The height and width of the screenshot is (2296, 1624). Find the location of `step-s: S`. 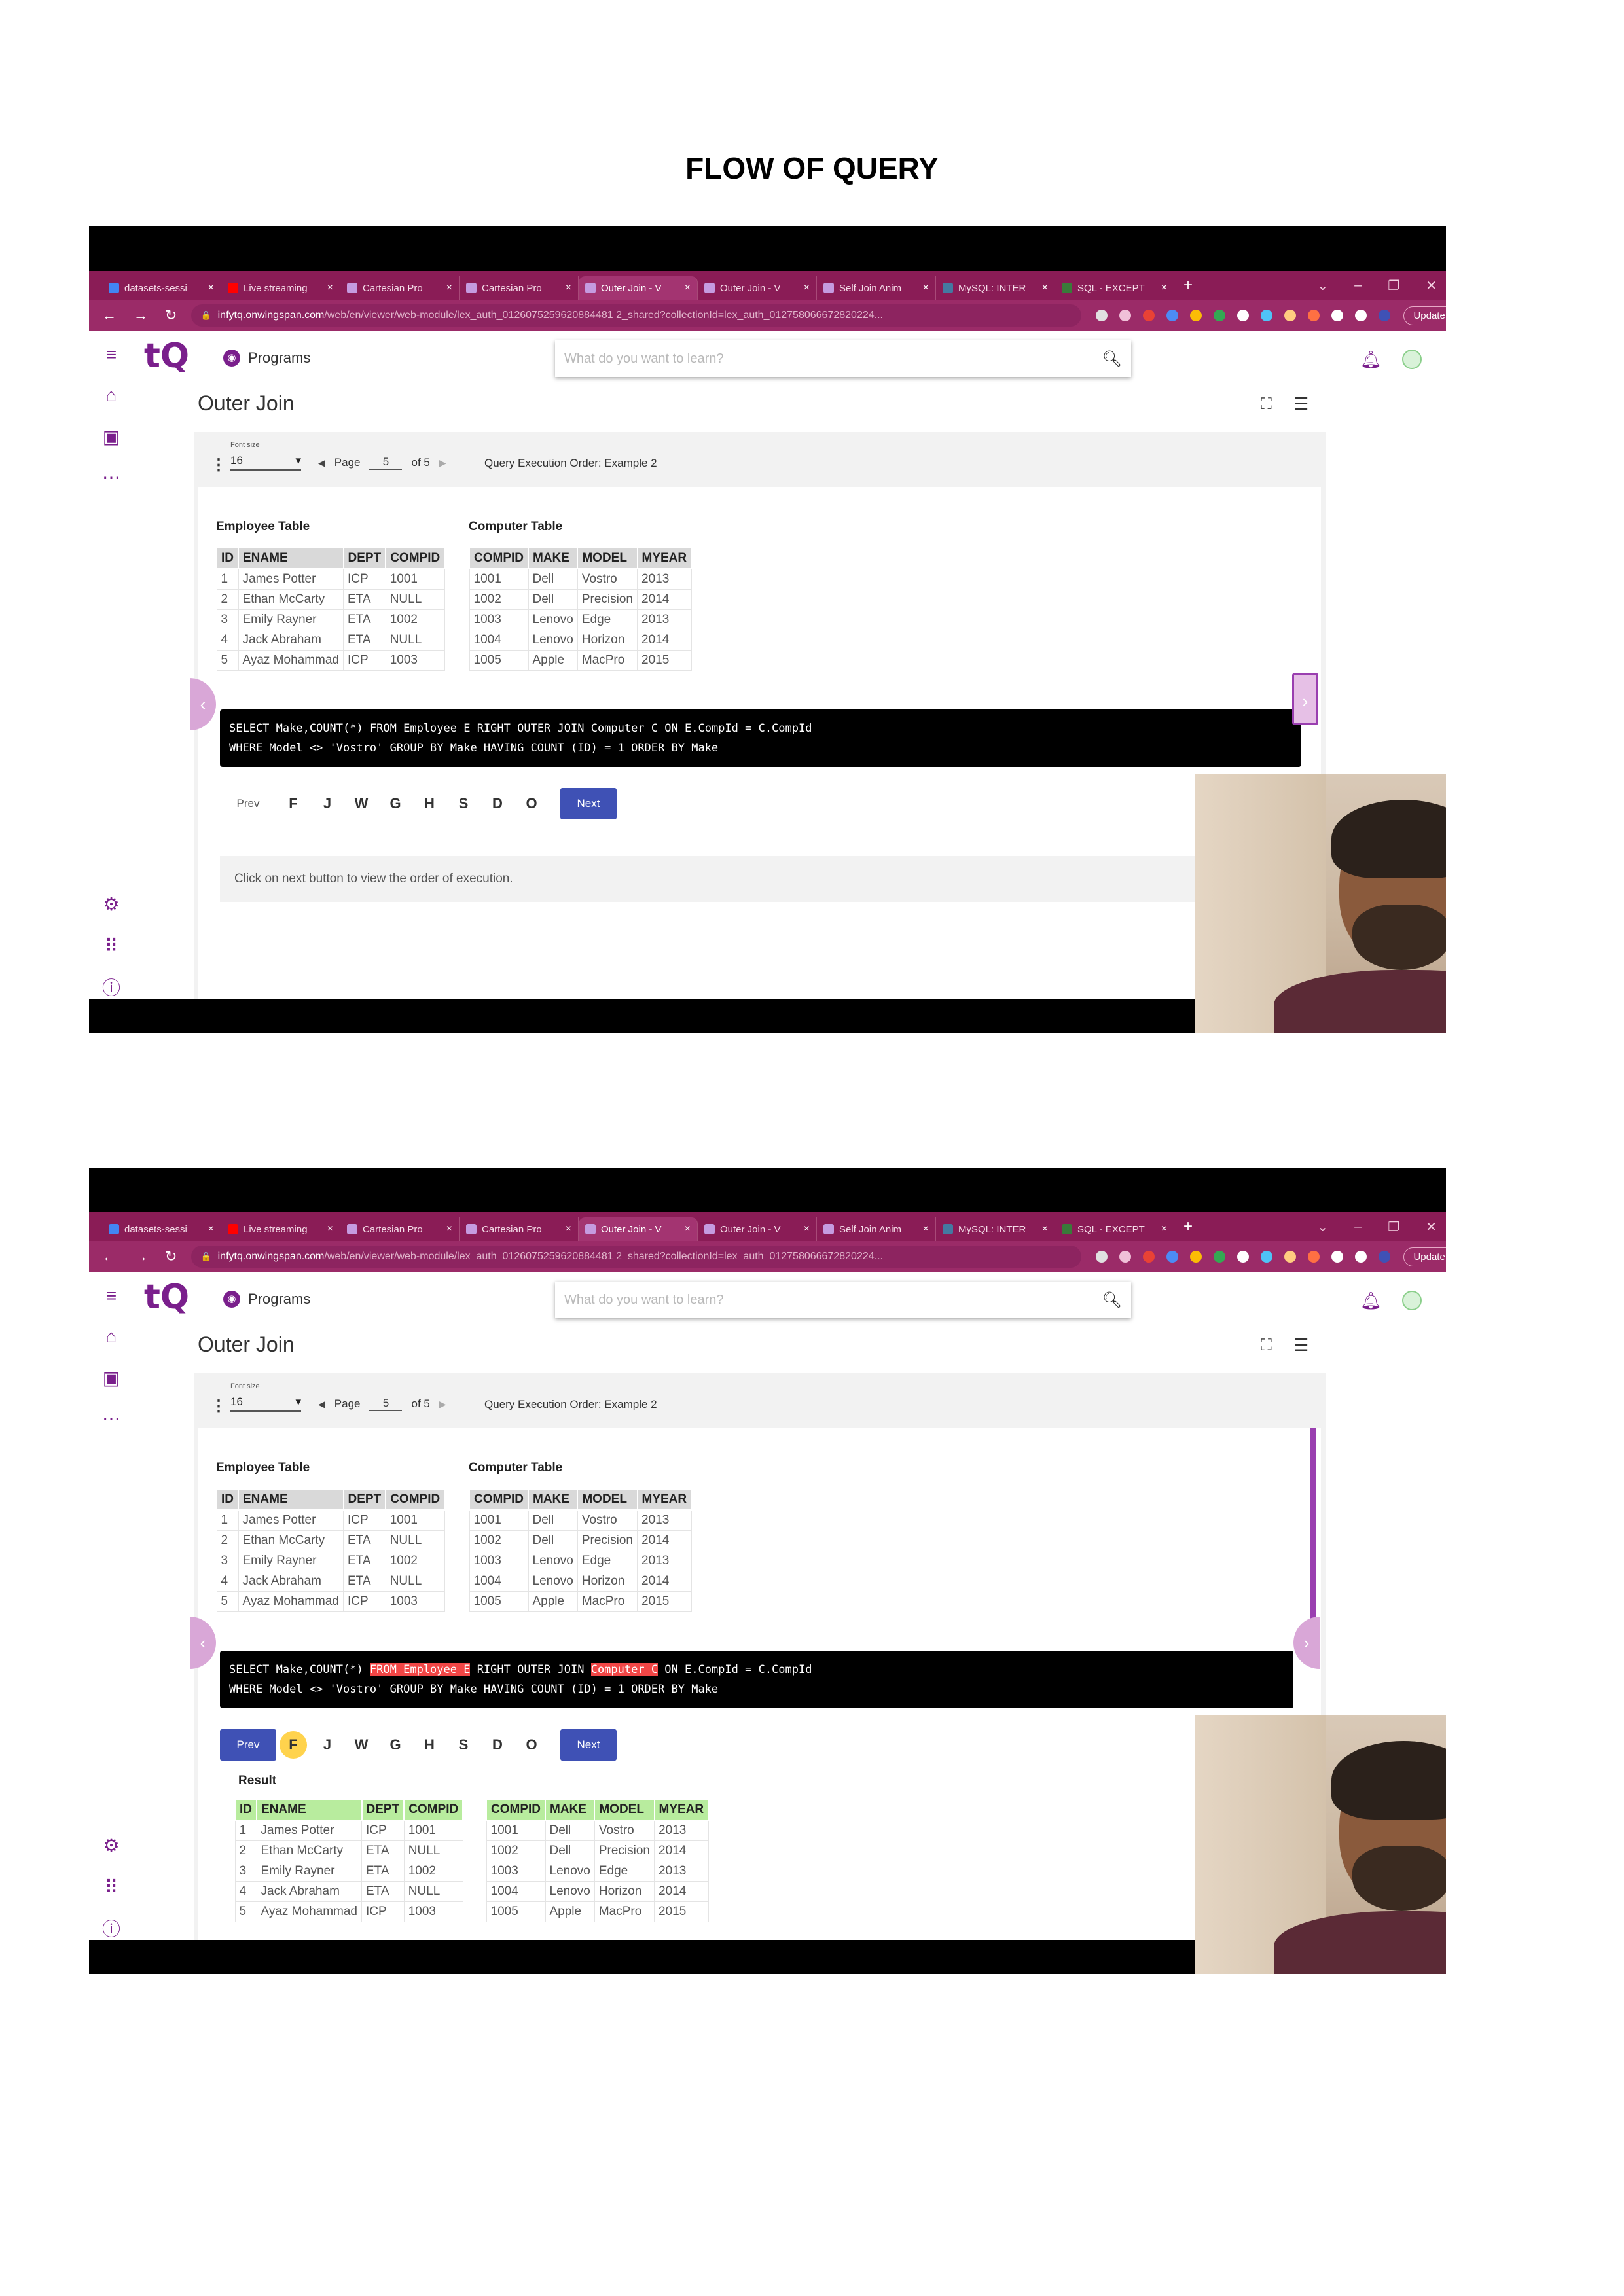

step-s: S is located at coordinates (463, 1744).